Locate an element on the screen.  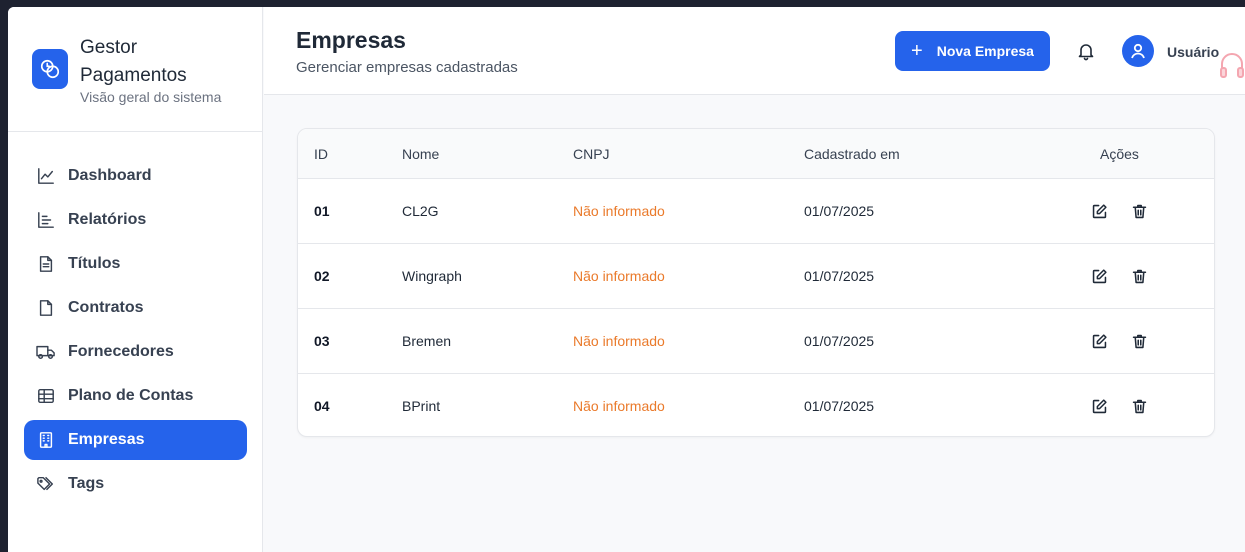
row-name: Bremen is located at coordinates (427, 341).